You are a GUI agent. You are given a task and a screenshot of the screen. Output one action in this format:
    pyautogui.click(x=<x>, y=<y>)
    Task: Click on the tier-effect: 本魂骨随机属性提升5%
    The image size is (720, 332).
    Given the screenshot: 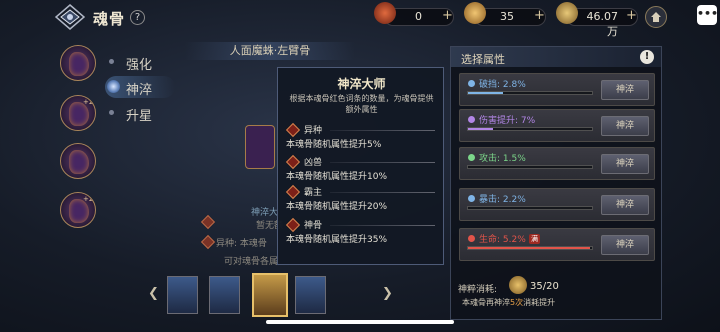 What is the action you would take?
    pyautogui.click(x=334, y=145)
    